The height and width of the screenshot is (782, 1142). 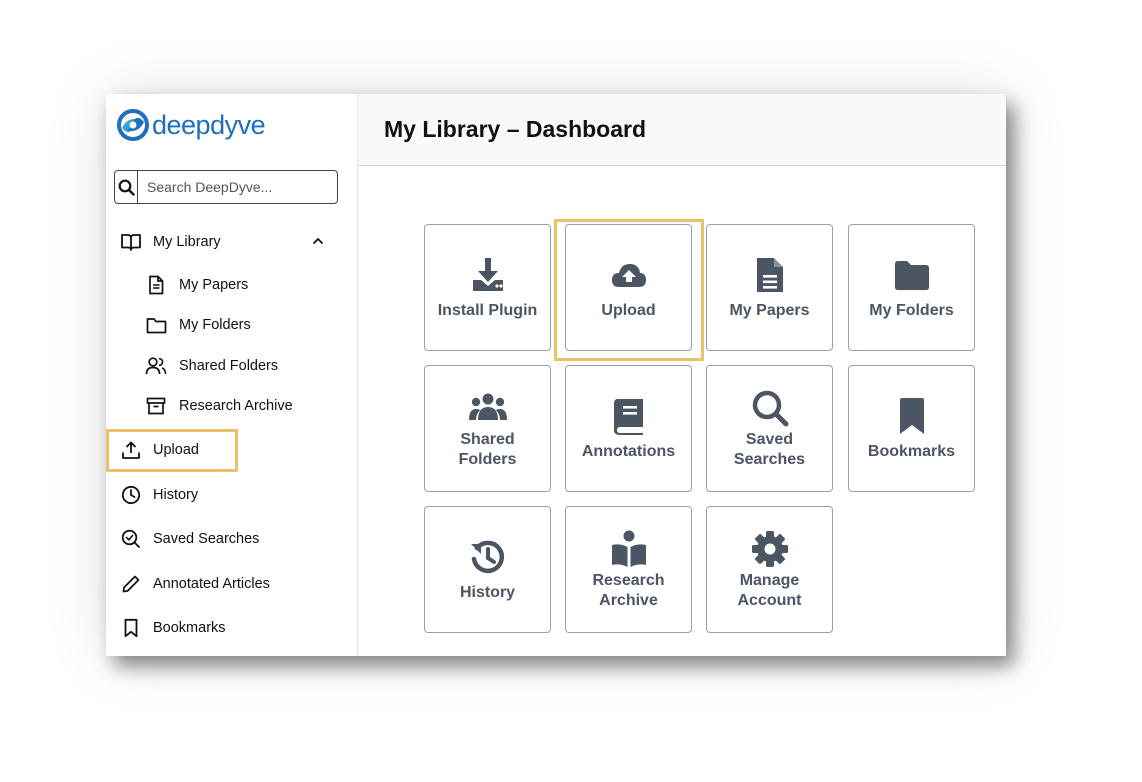 I want to click on tile-label: Install Plugin, so click(x=487, y=310).